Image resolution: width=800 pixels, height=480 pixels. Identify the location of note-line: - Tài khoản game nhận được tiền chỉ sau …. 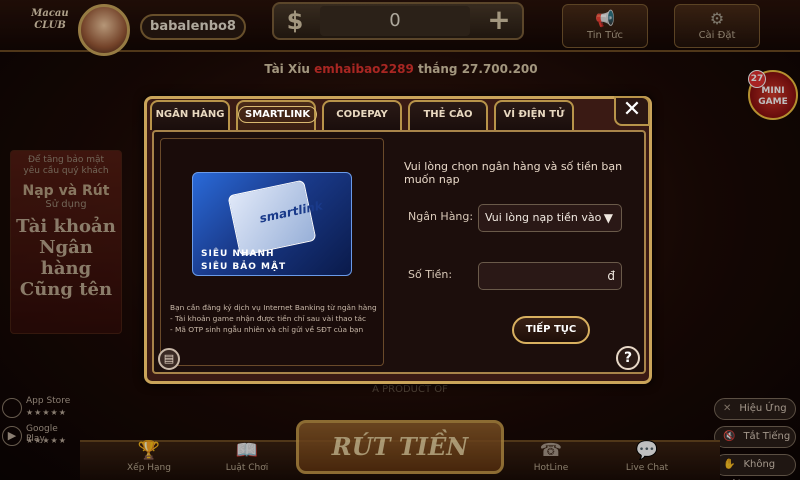
(268, 318).